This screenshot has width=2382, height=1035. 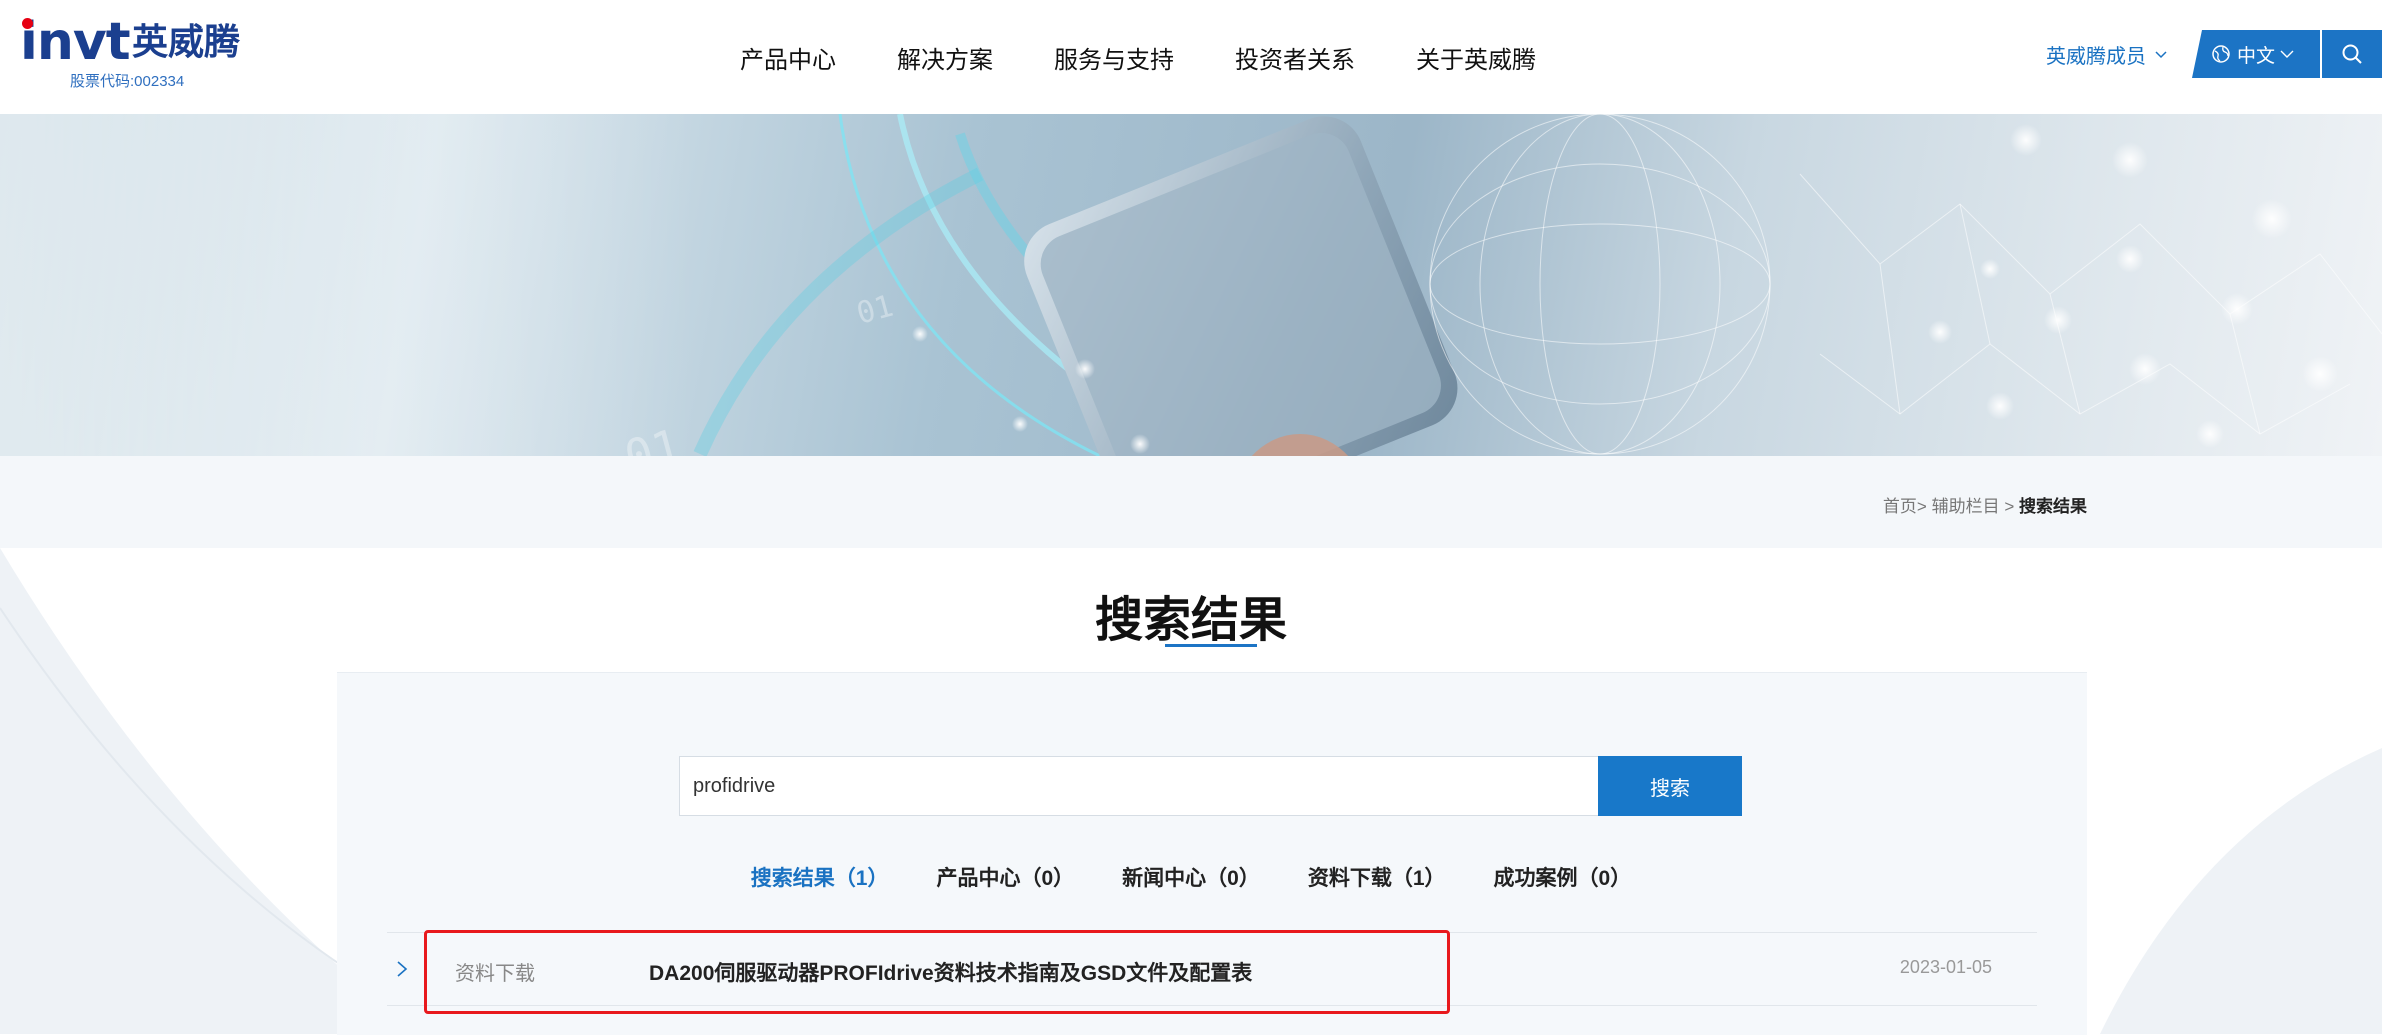 I want to click on breadcrumb: 首页> 辅助栏目 > 搜索结果, so click(x=1985, y=504).